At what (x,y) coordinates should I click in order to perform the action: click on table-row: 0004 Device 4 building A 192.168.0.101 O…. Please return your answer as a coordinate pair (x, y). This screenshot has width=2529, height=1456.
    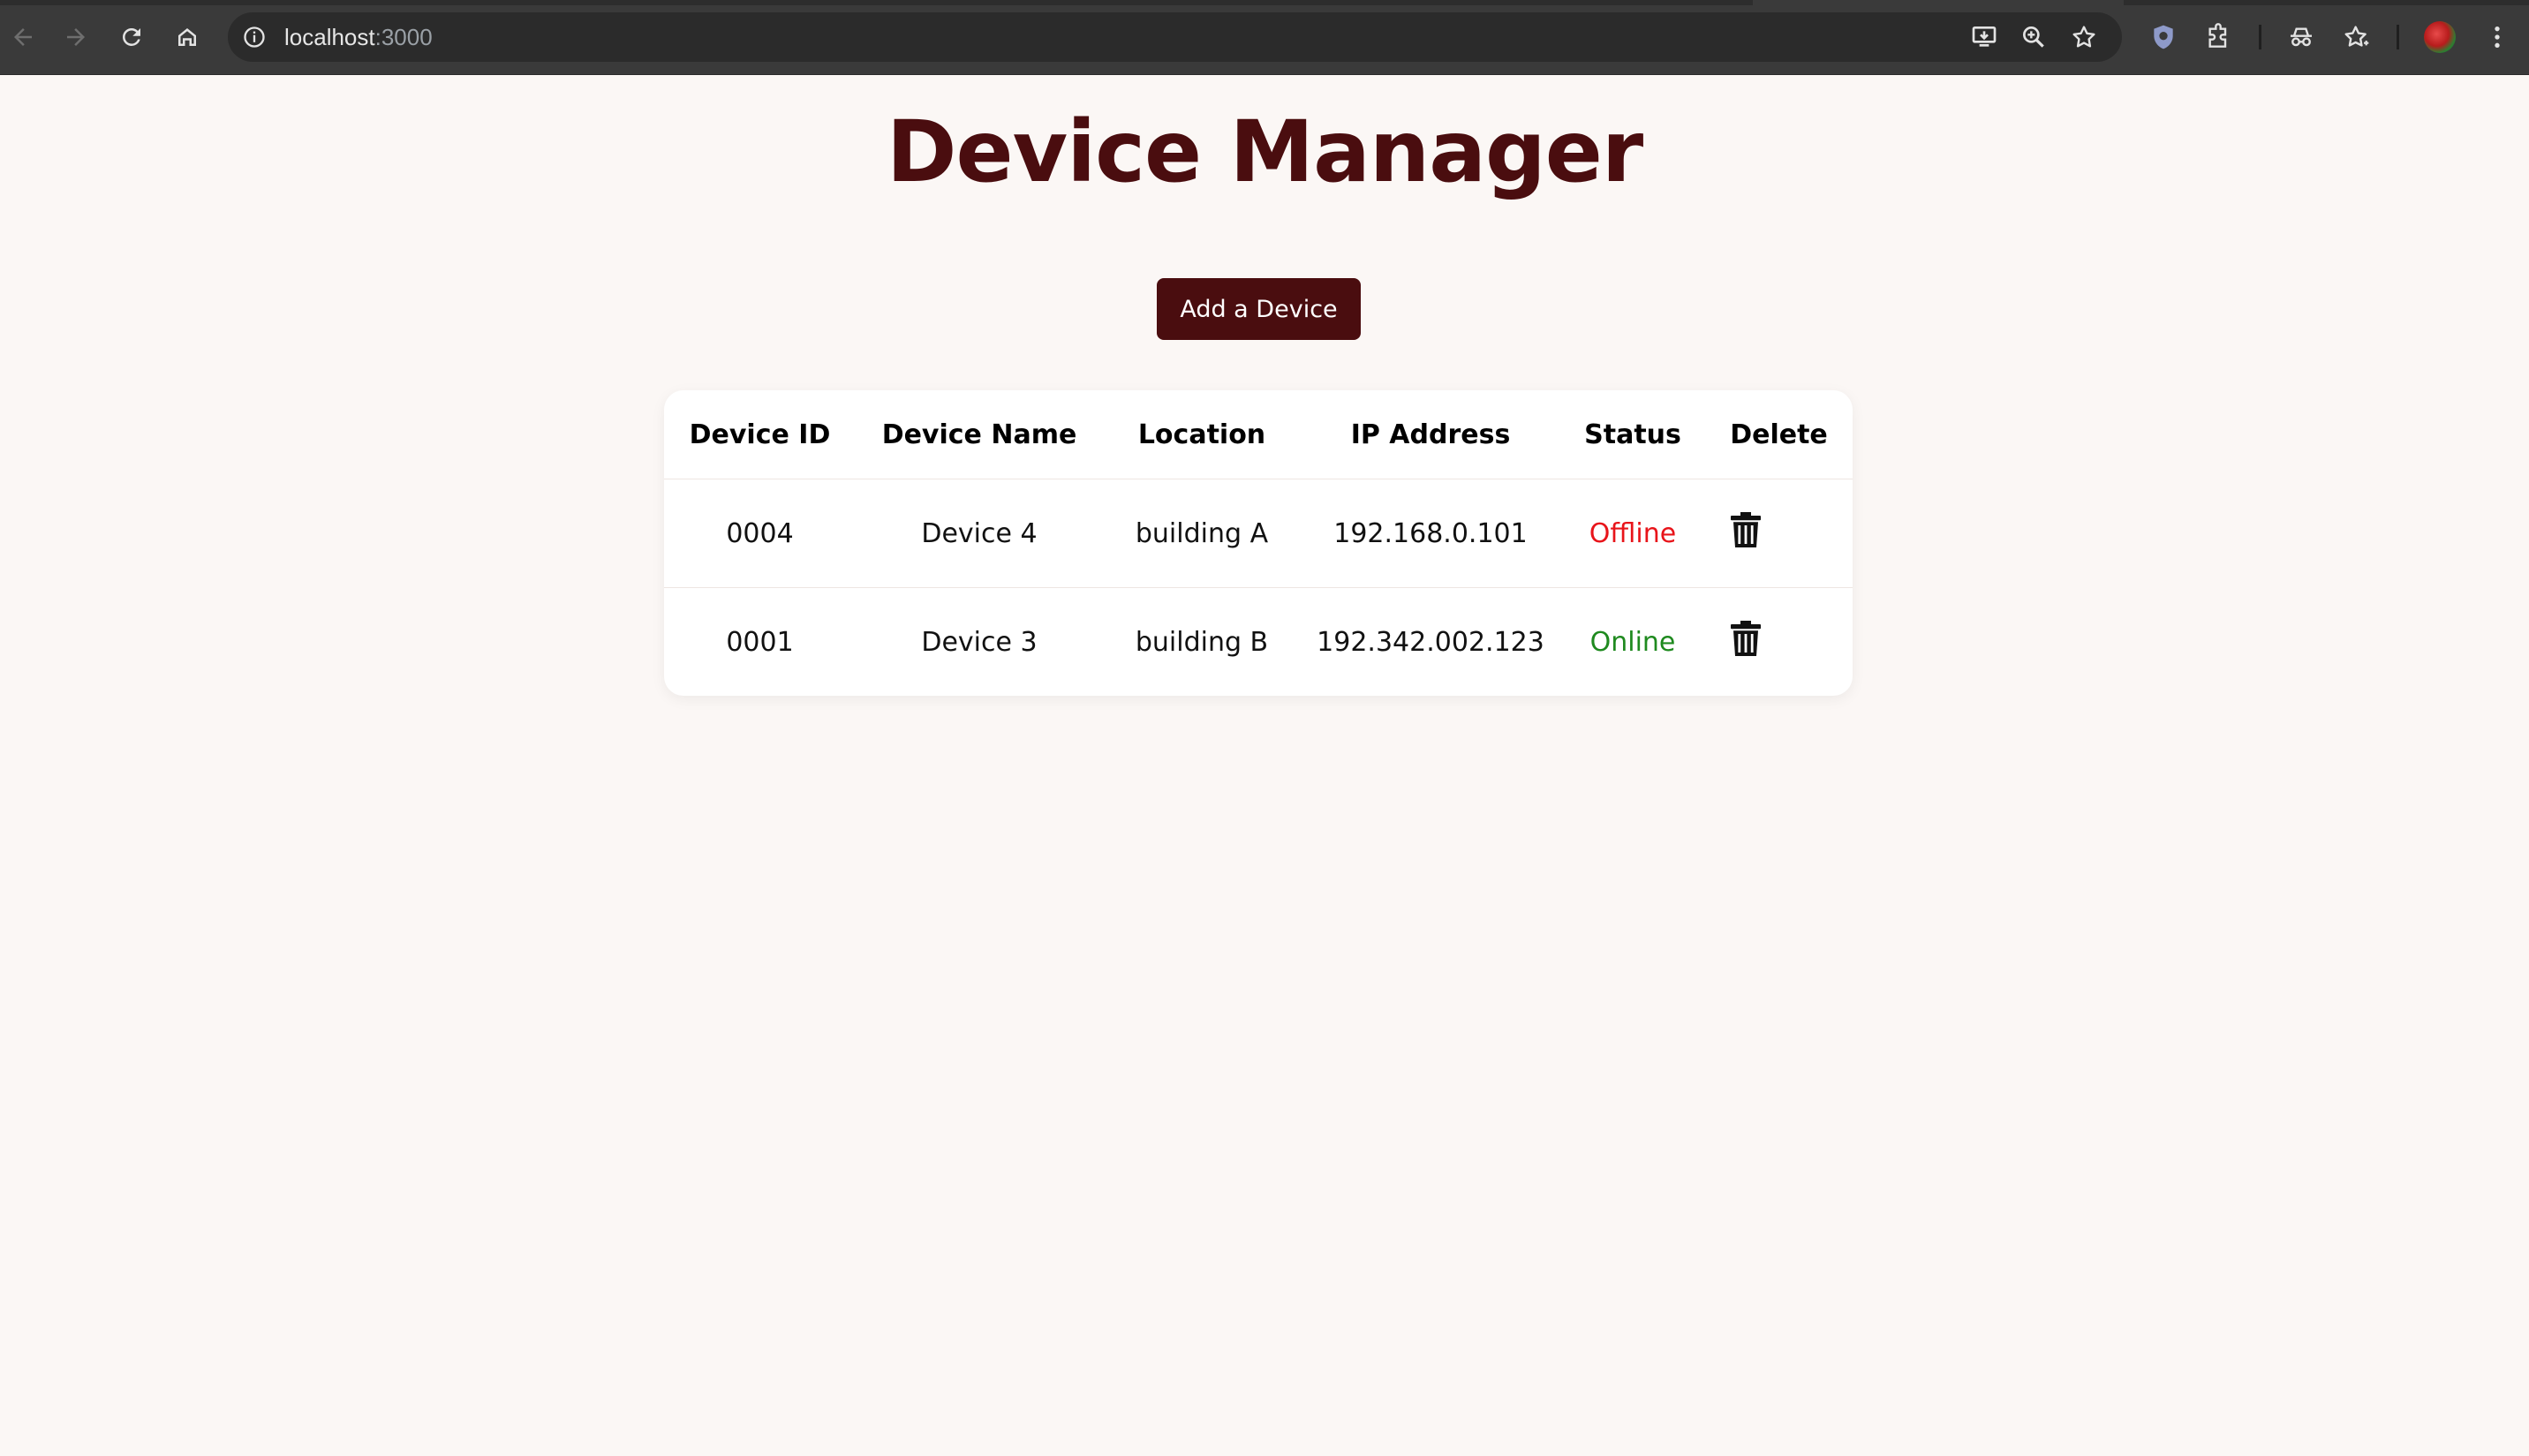
    Looking at the image, I should click on (1258, 533).